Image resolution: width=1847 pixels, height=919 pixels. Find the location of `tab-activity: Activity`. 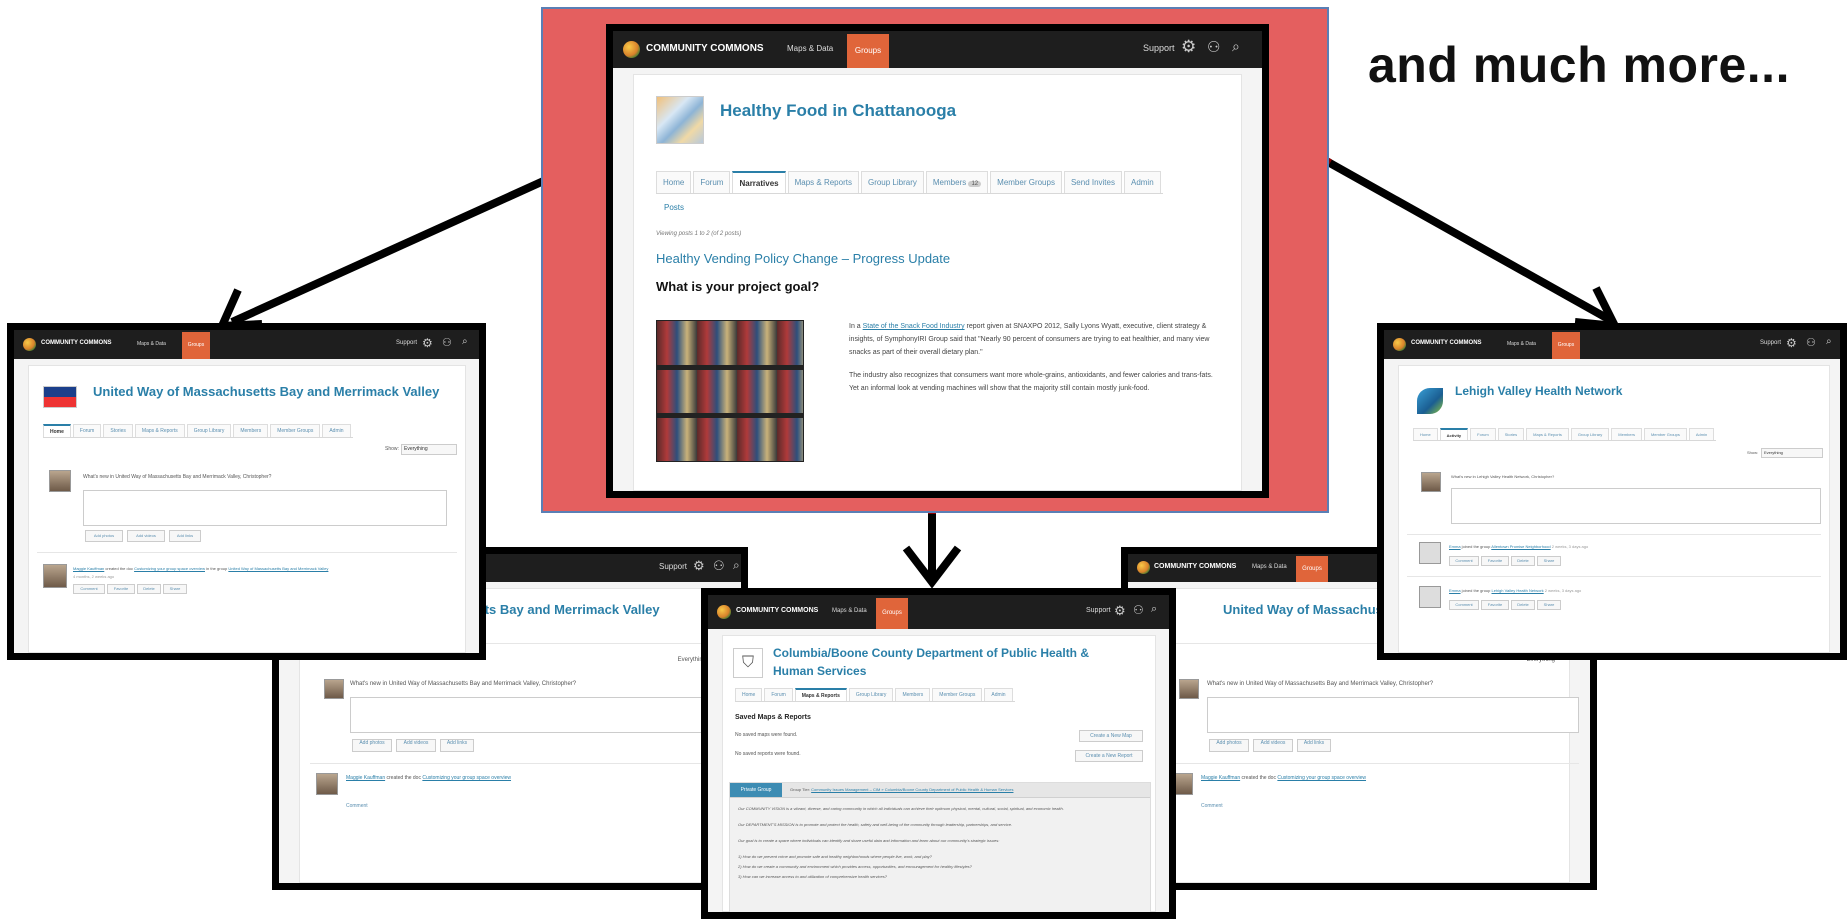

tab-activity: Activity is located at coordinates (1454, 434).